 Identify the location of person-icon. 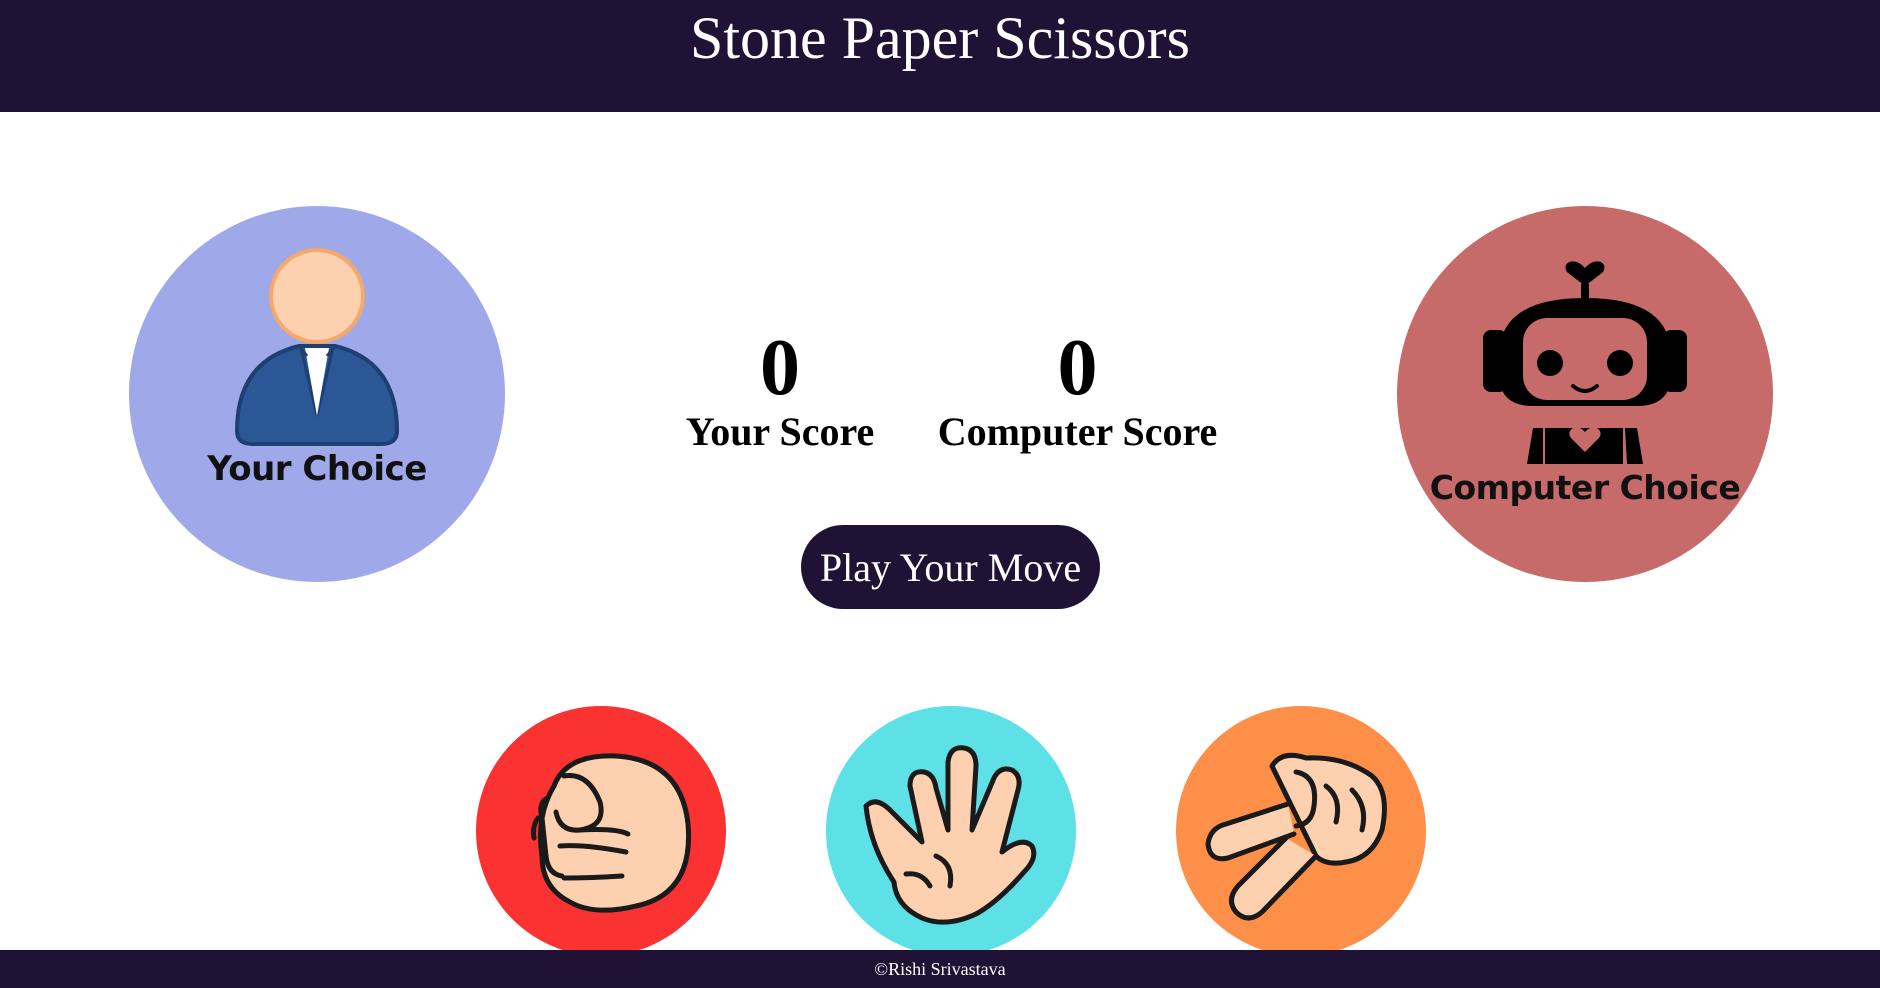
(317, 347).